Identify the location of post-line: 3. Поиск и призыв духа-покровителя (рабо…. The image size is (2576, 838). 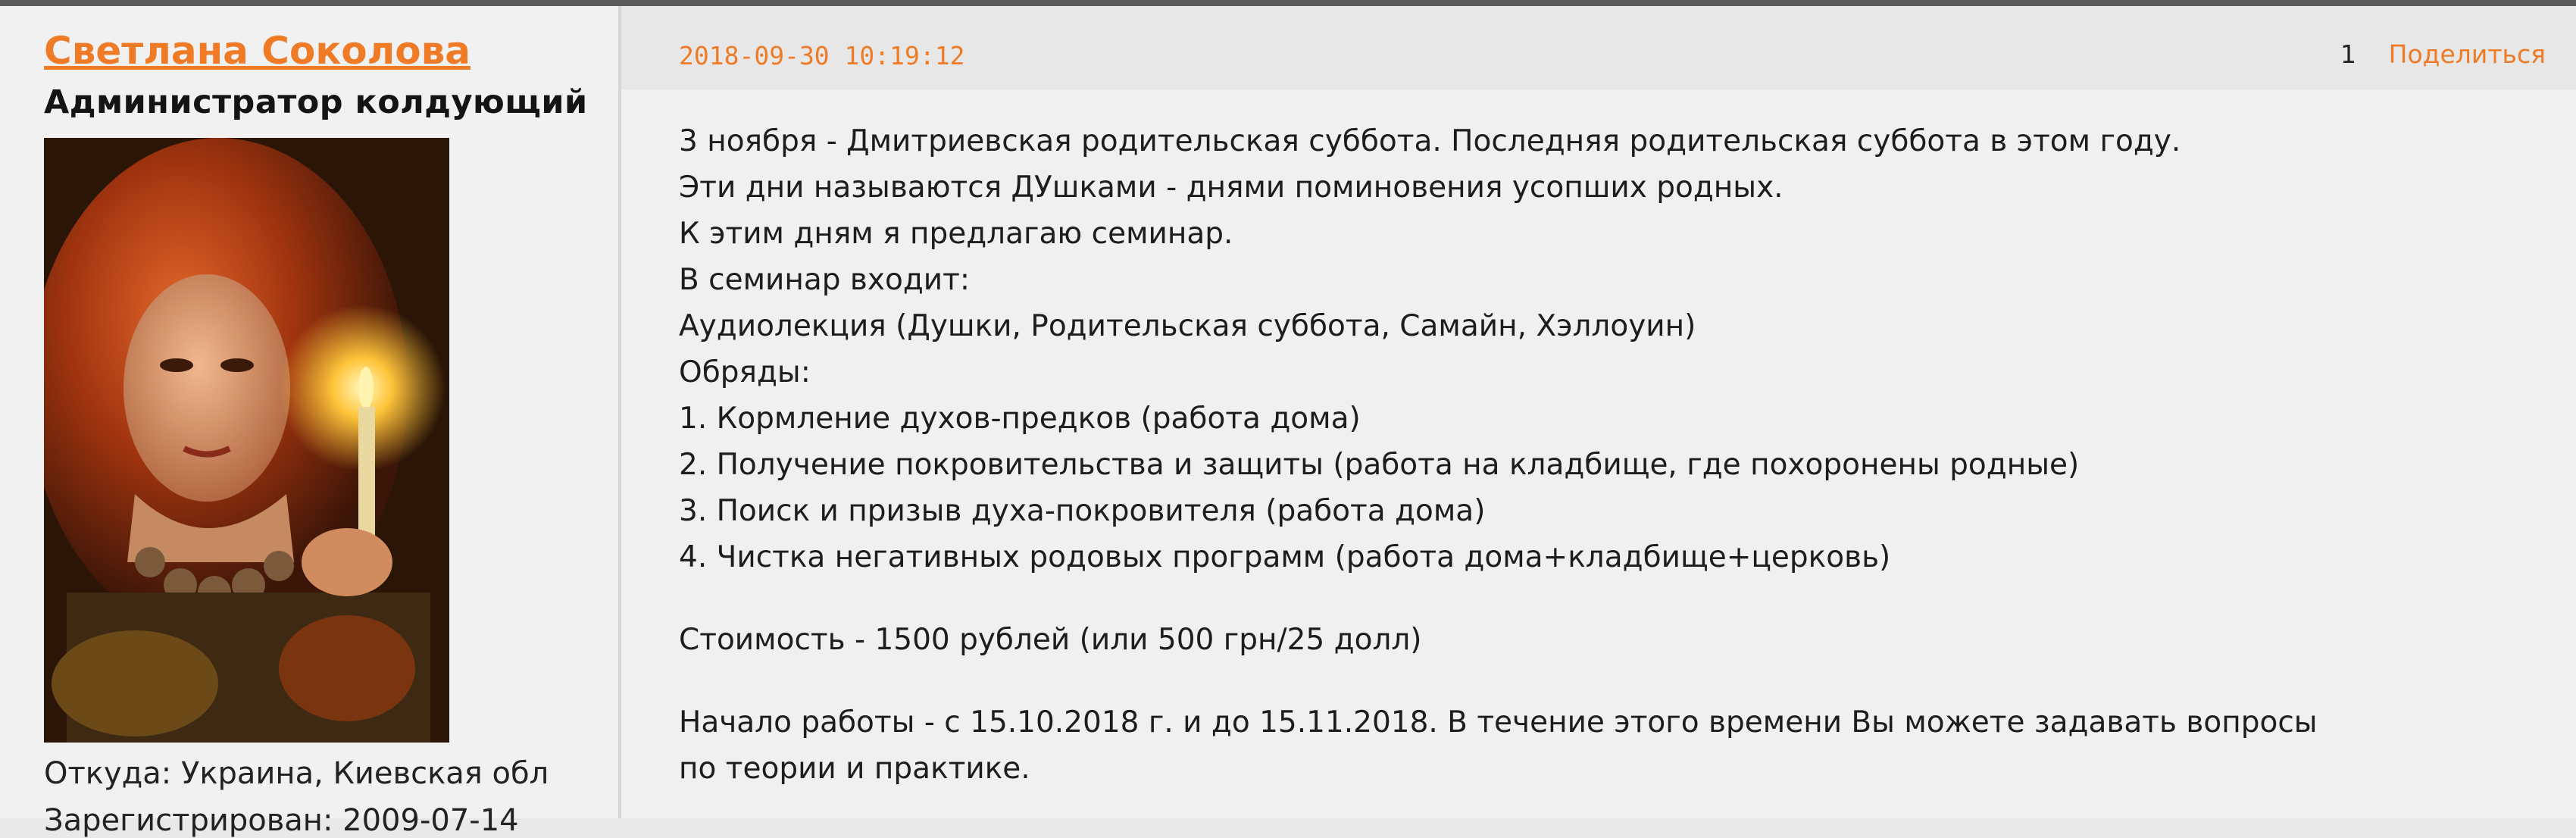
(1082, 511).